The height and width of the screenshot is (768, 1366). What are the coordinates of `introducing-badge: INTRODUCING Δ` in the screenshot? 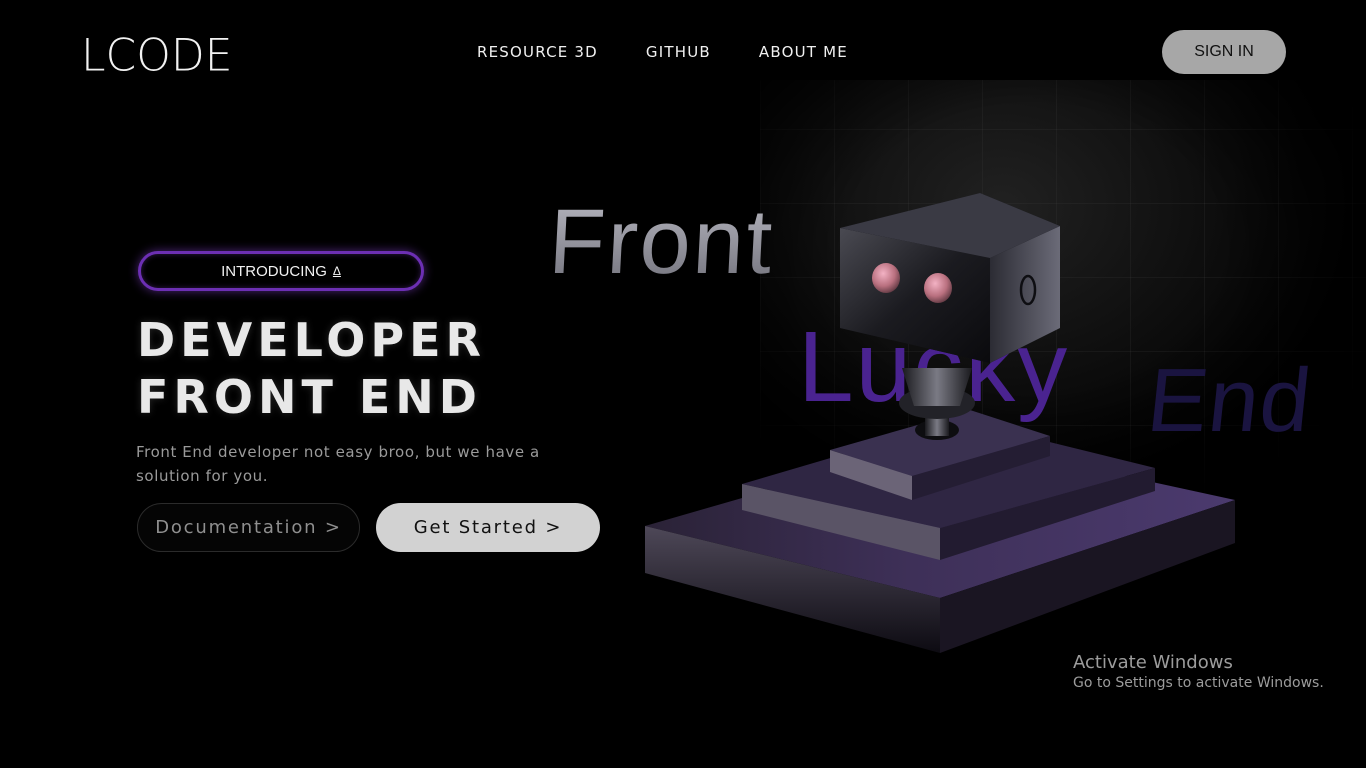 It's located at (281, 271).